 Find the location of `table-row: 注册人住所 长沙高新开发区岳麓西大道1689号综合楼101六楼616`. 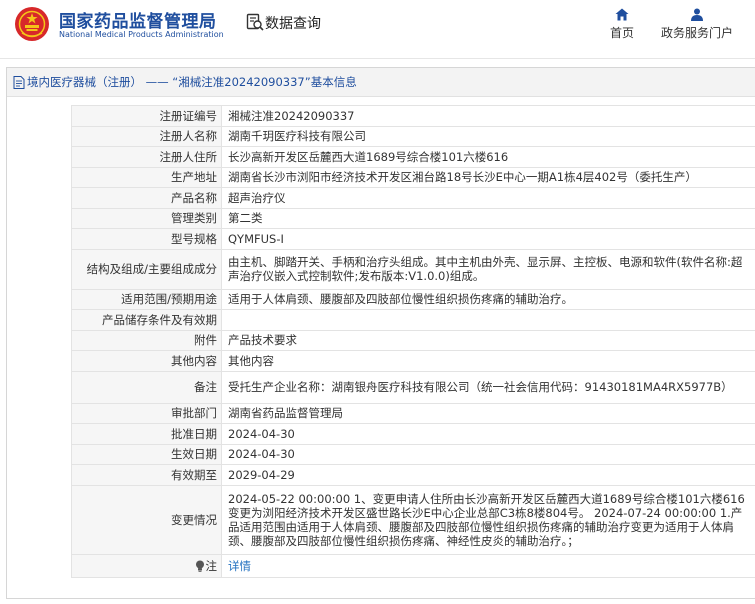

table-row: 注册人住所 长沙高新开发区岳麓西大道1689号综合楼101六楼616 is located at coordinates (413, 157).